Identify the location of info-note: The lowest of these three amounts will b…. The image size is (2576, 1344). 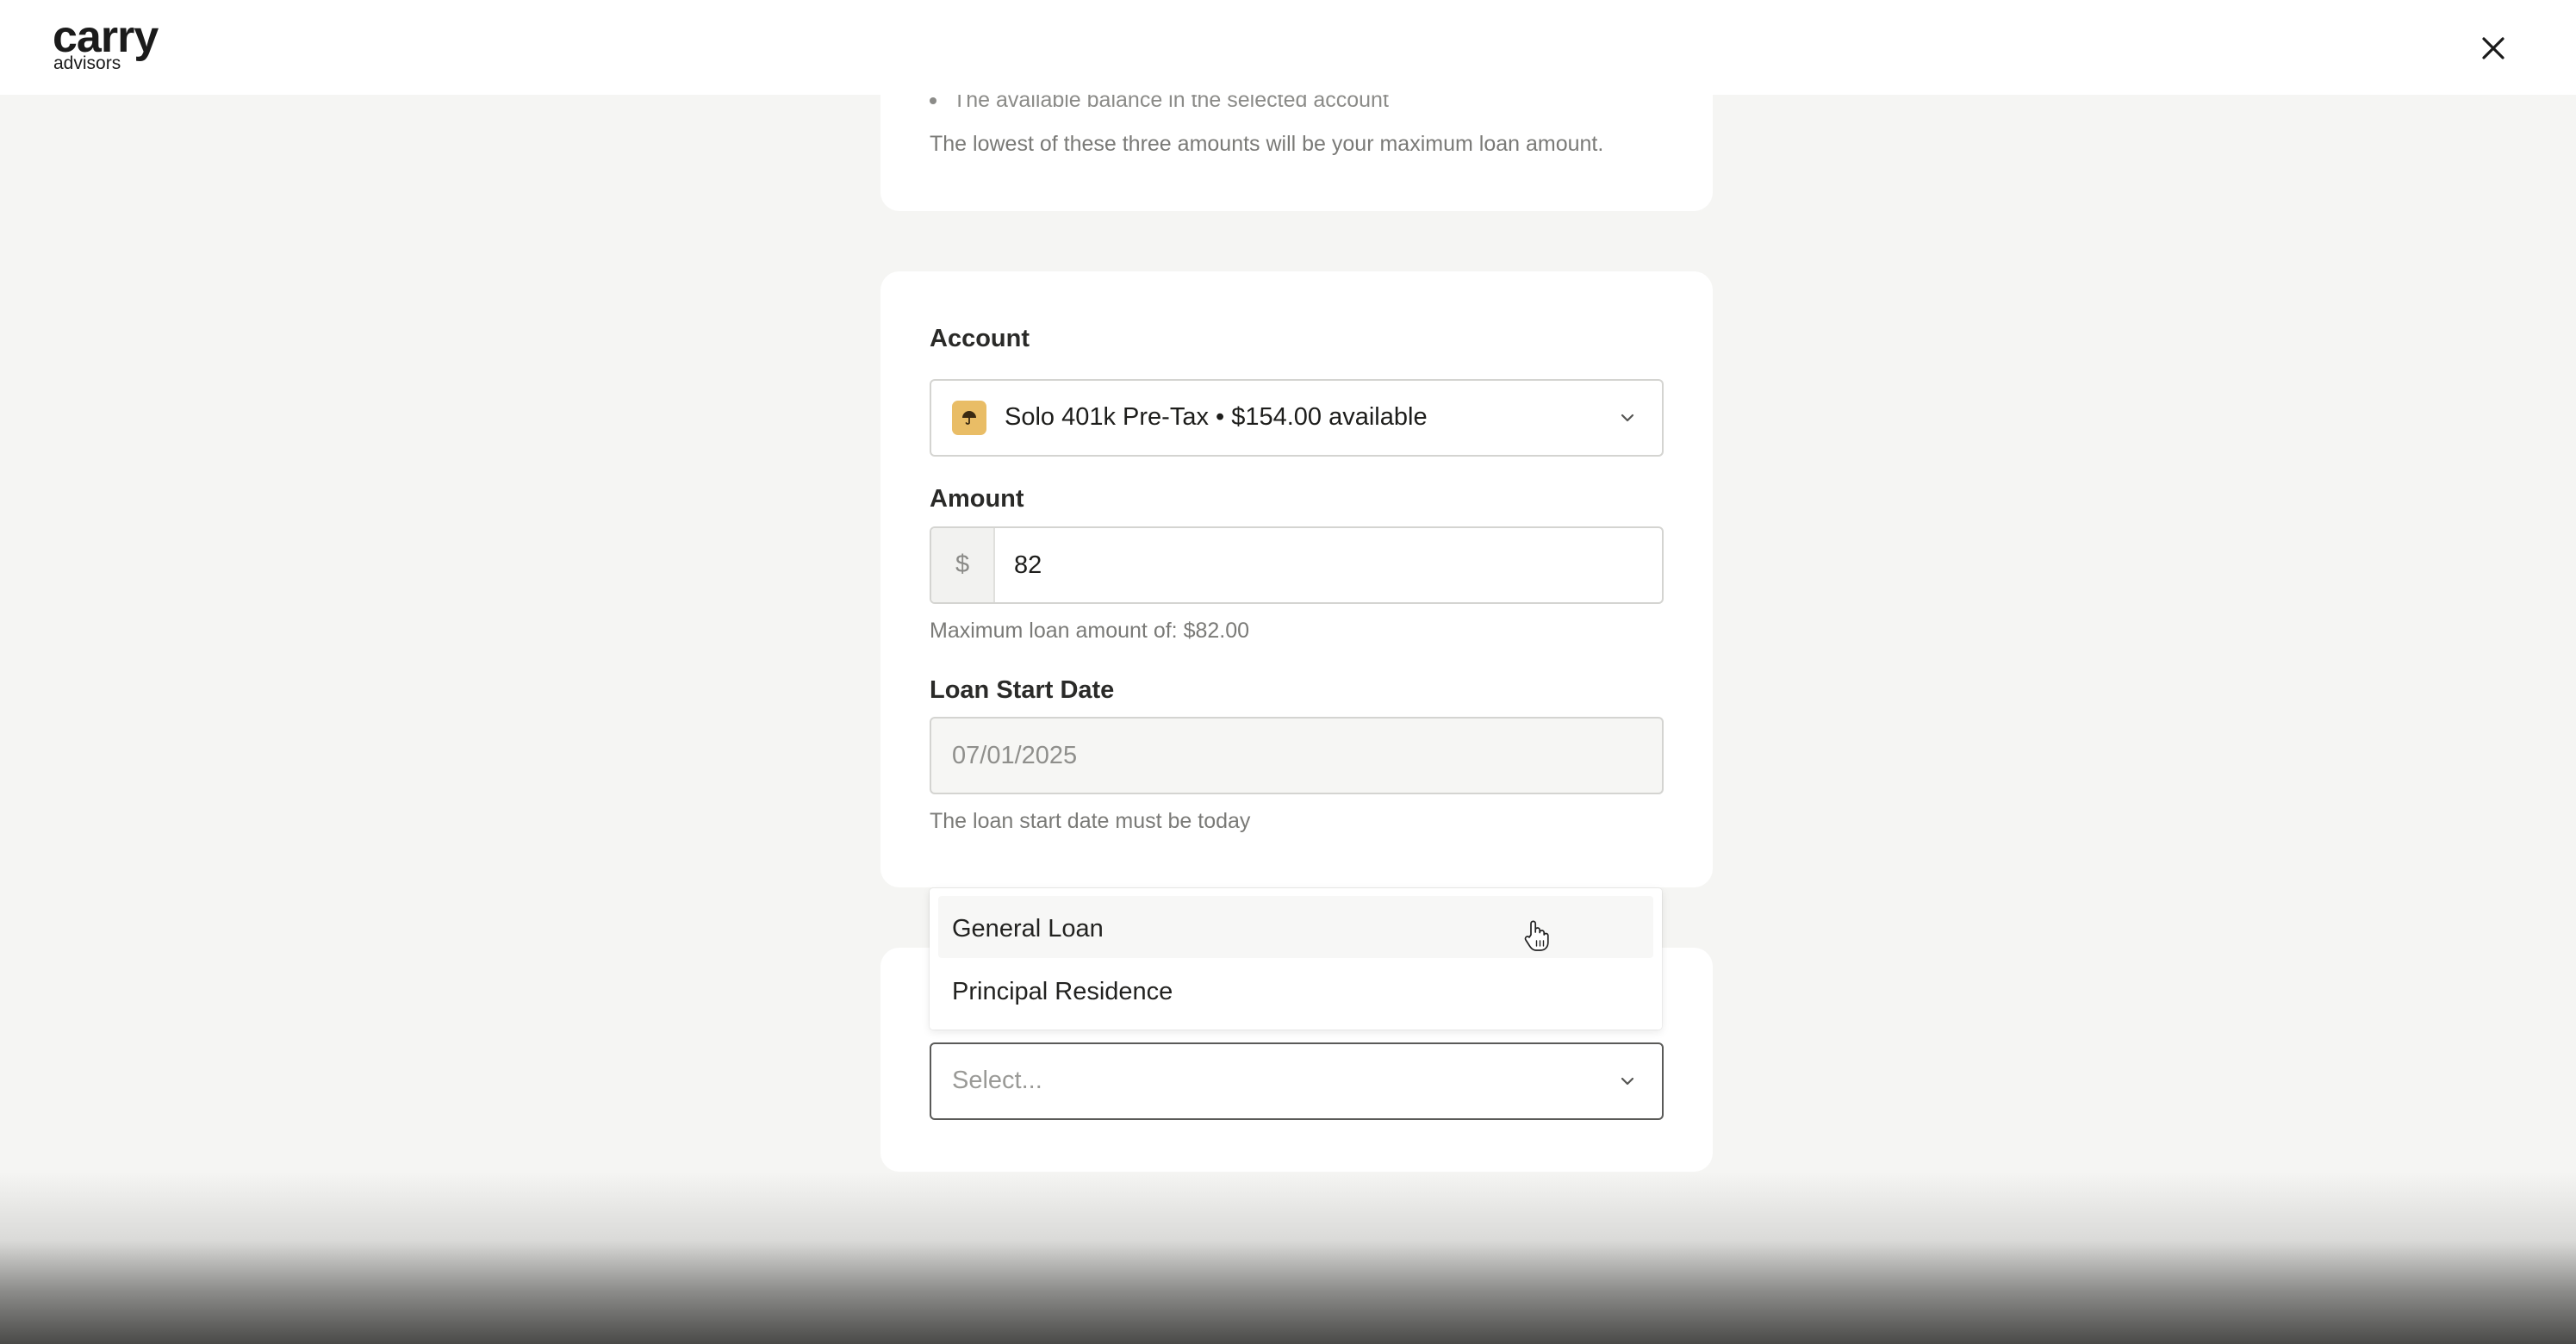
(1267, 144).